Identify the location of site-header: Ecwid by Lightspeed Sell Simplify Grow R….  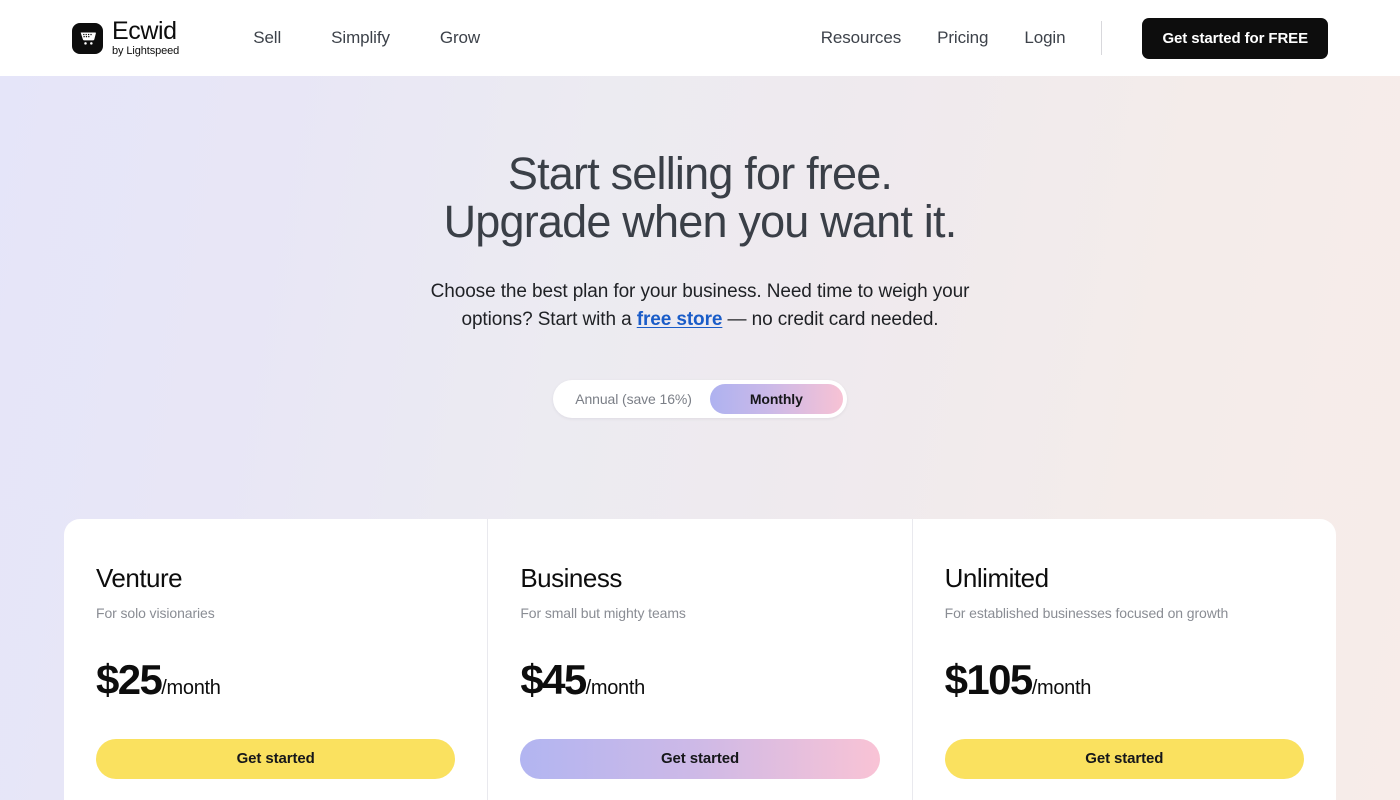
(700, 38).